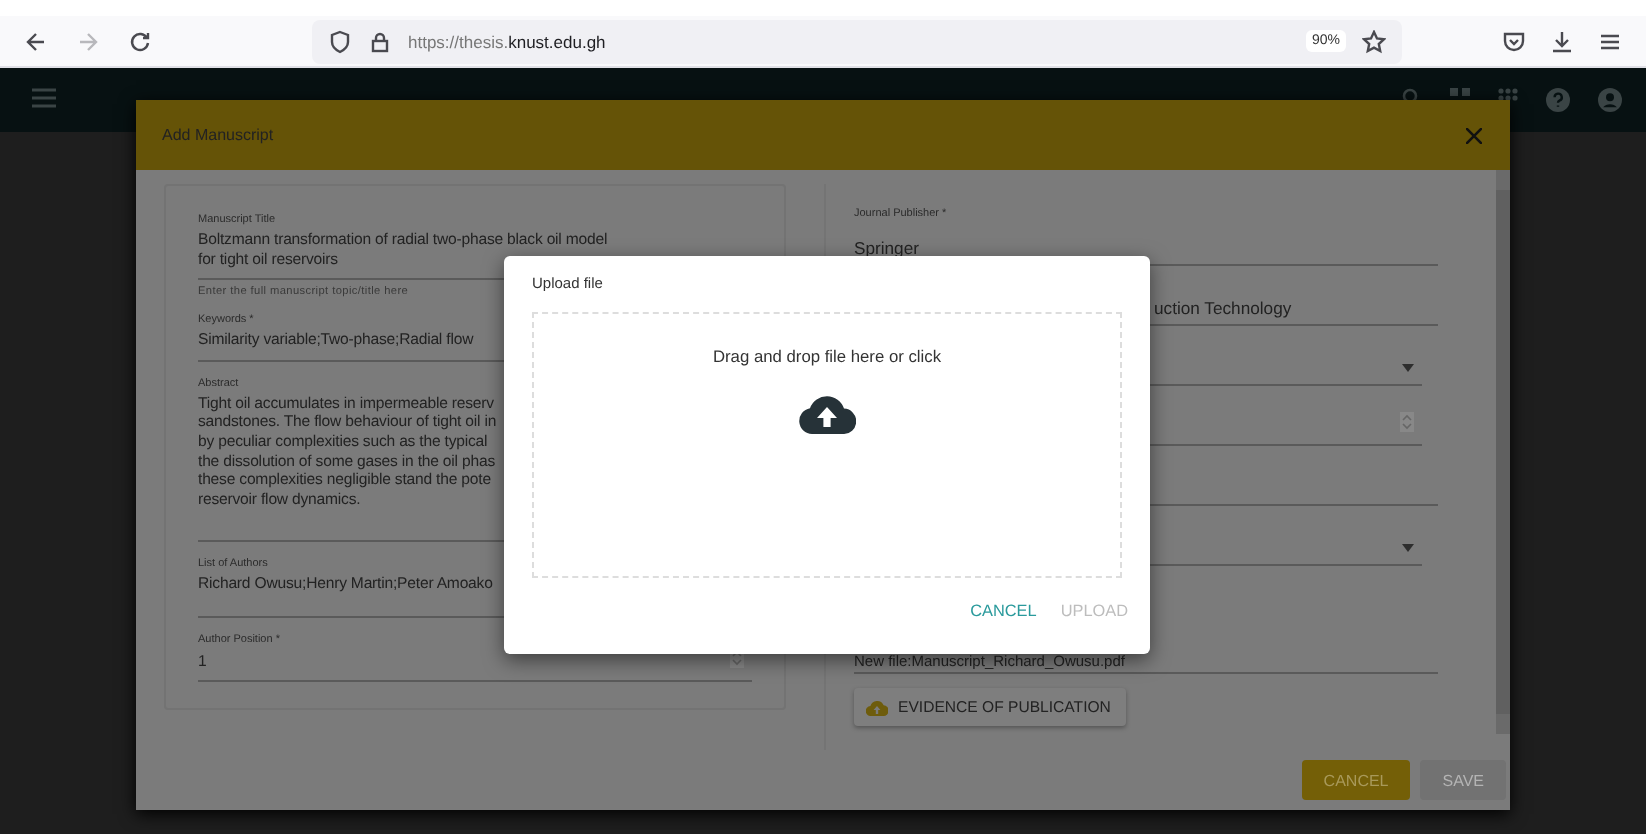 This screenshot has width=1646, height=834. I want to click on field-value: uction Technology, so click(1224, 310).